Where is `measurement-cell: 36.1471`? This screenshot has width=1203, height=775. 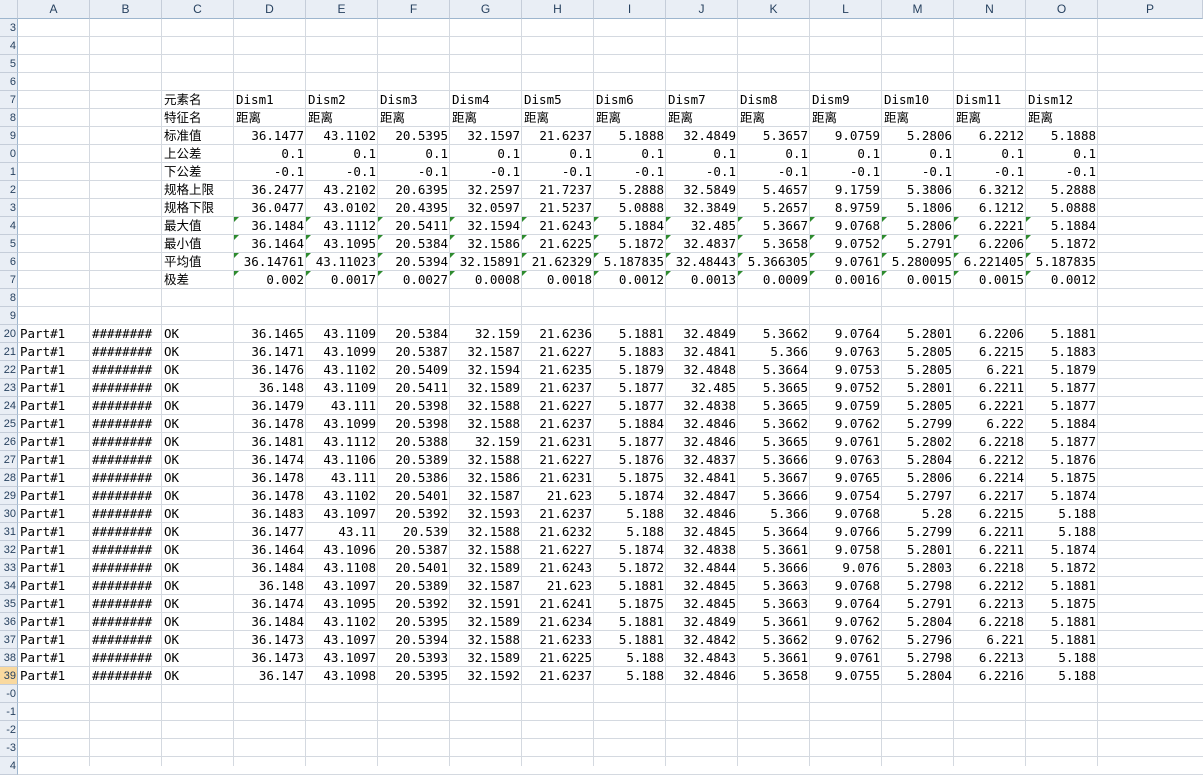
measurement-cell: 36.1471 is located at coordinates (270, 352).